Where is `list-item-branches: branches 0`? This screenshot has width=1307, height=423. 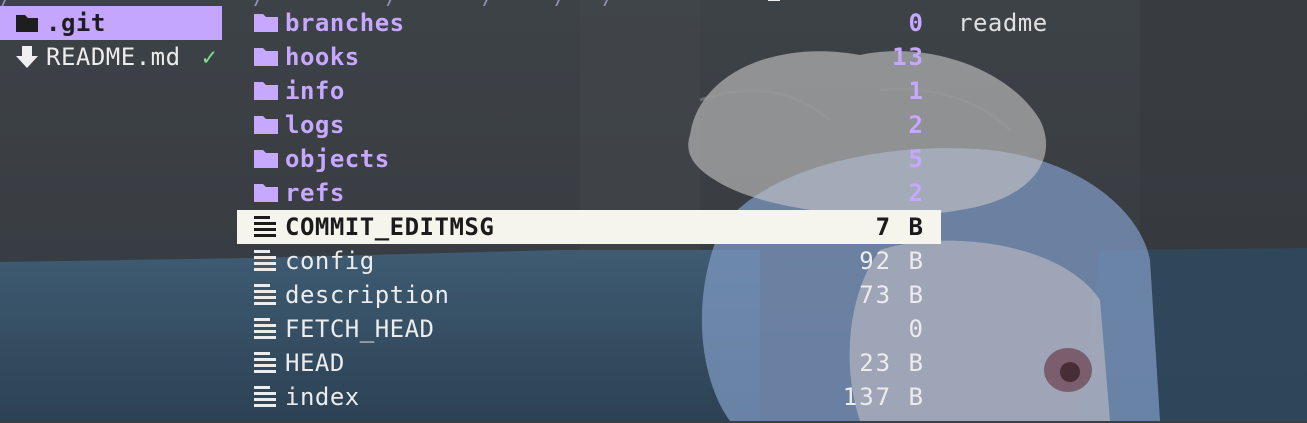 list-item-branches: branches 0 is located at coordinates (589, 23).